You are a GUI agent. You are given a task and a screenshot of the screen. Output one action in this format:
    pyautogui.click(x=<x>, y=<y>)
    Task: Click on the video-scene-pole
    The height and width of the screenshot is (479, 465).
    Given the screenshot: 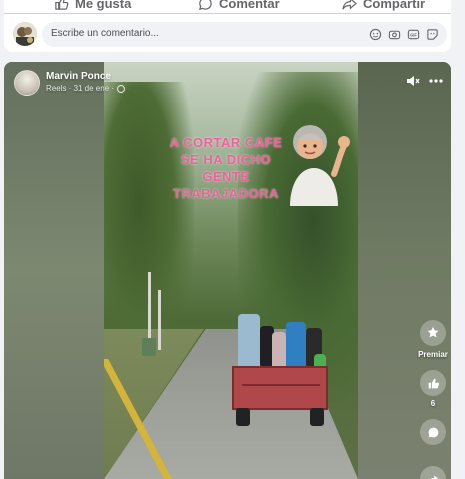 What is the action you would take?
    pyautogui.click(x=159, y=320)
    